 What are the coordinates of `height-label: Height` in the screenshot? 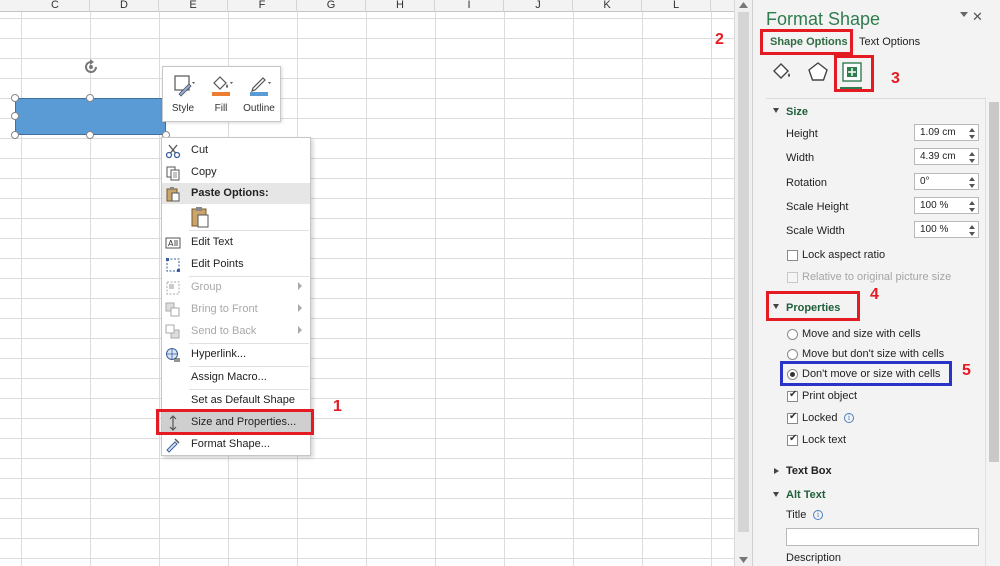 It's located at (802, 134).